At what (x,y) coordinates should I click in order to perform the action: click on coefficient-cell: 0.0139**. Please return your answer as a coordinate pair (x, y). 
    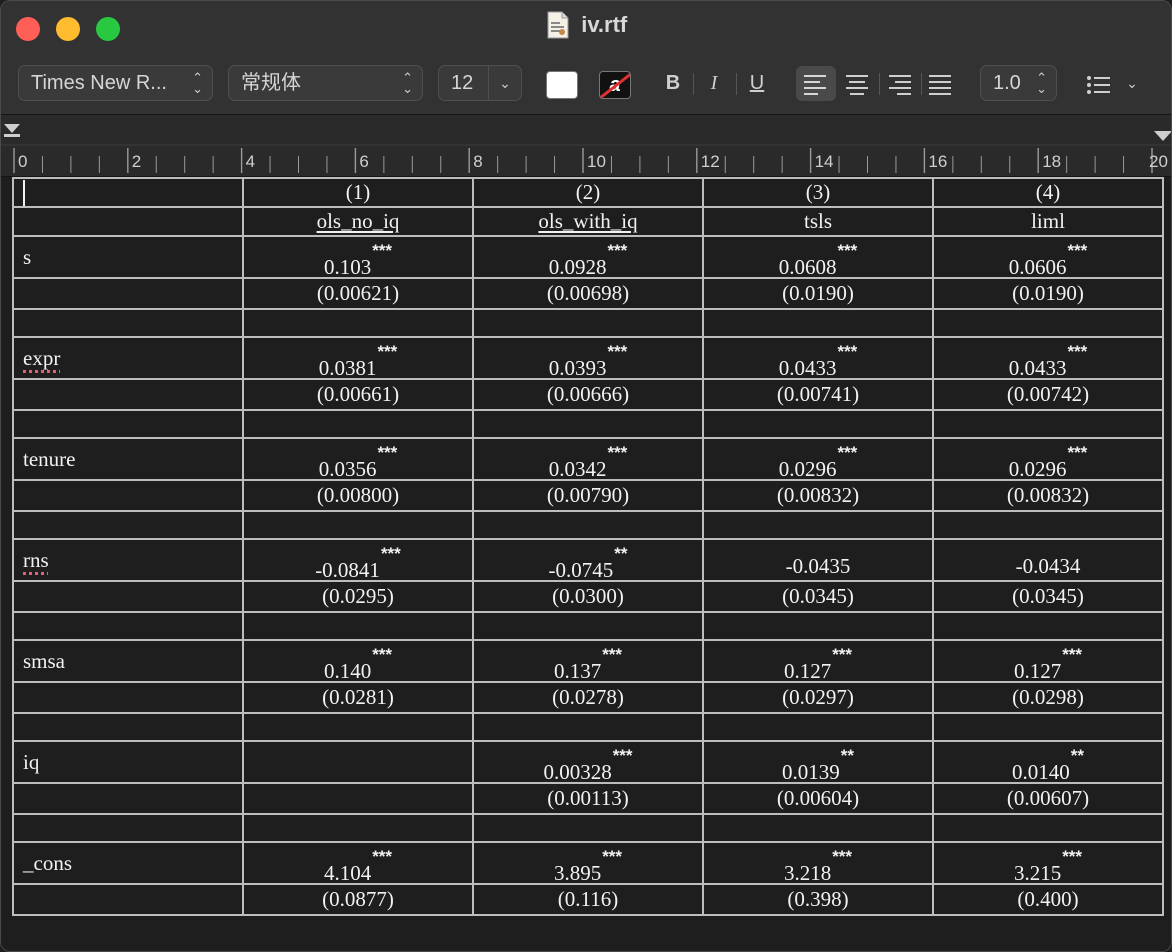
    Looking at the image, I should click on (818, 762).